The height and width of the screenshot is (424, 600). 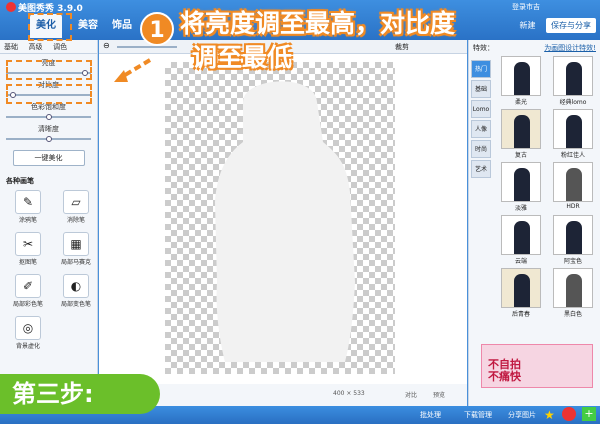 What do you see at coordinates (318, 23) in the screenshot?
I see `instruction-line-1: 将亮度调至最高，对比度` at bounding box center [318, 23].